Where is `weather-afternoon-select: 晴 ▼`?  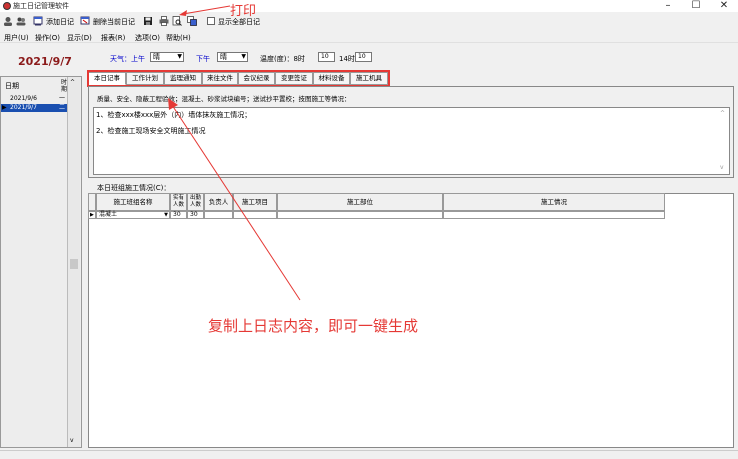 weather-afternoon-select: 晴 ▼ is located at coordinates (232, 57).